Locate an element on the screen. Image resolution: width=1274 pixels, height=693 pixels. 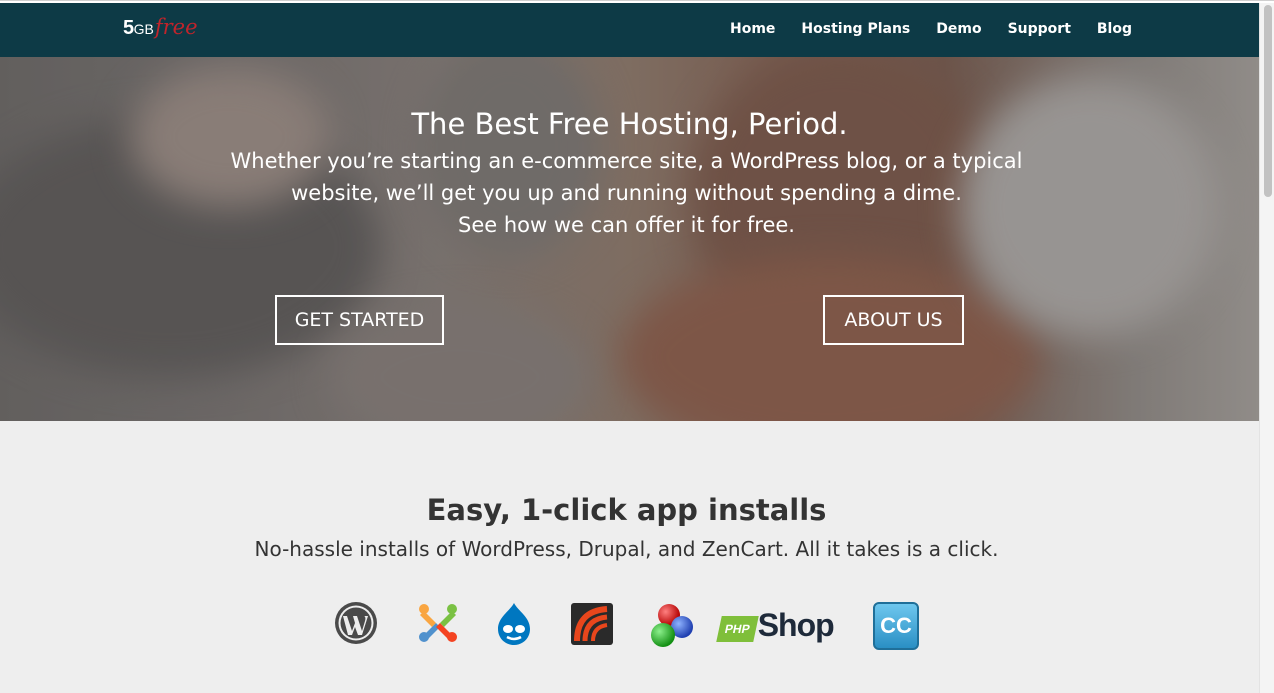
page-scrollbar is located at coordinates (1266, 348).